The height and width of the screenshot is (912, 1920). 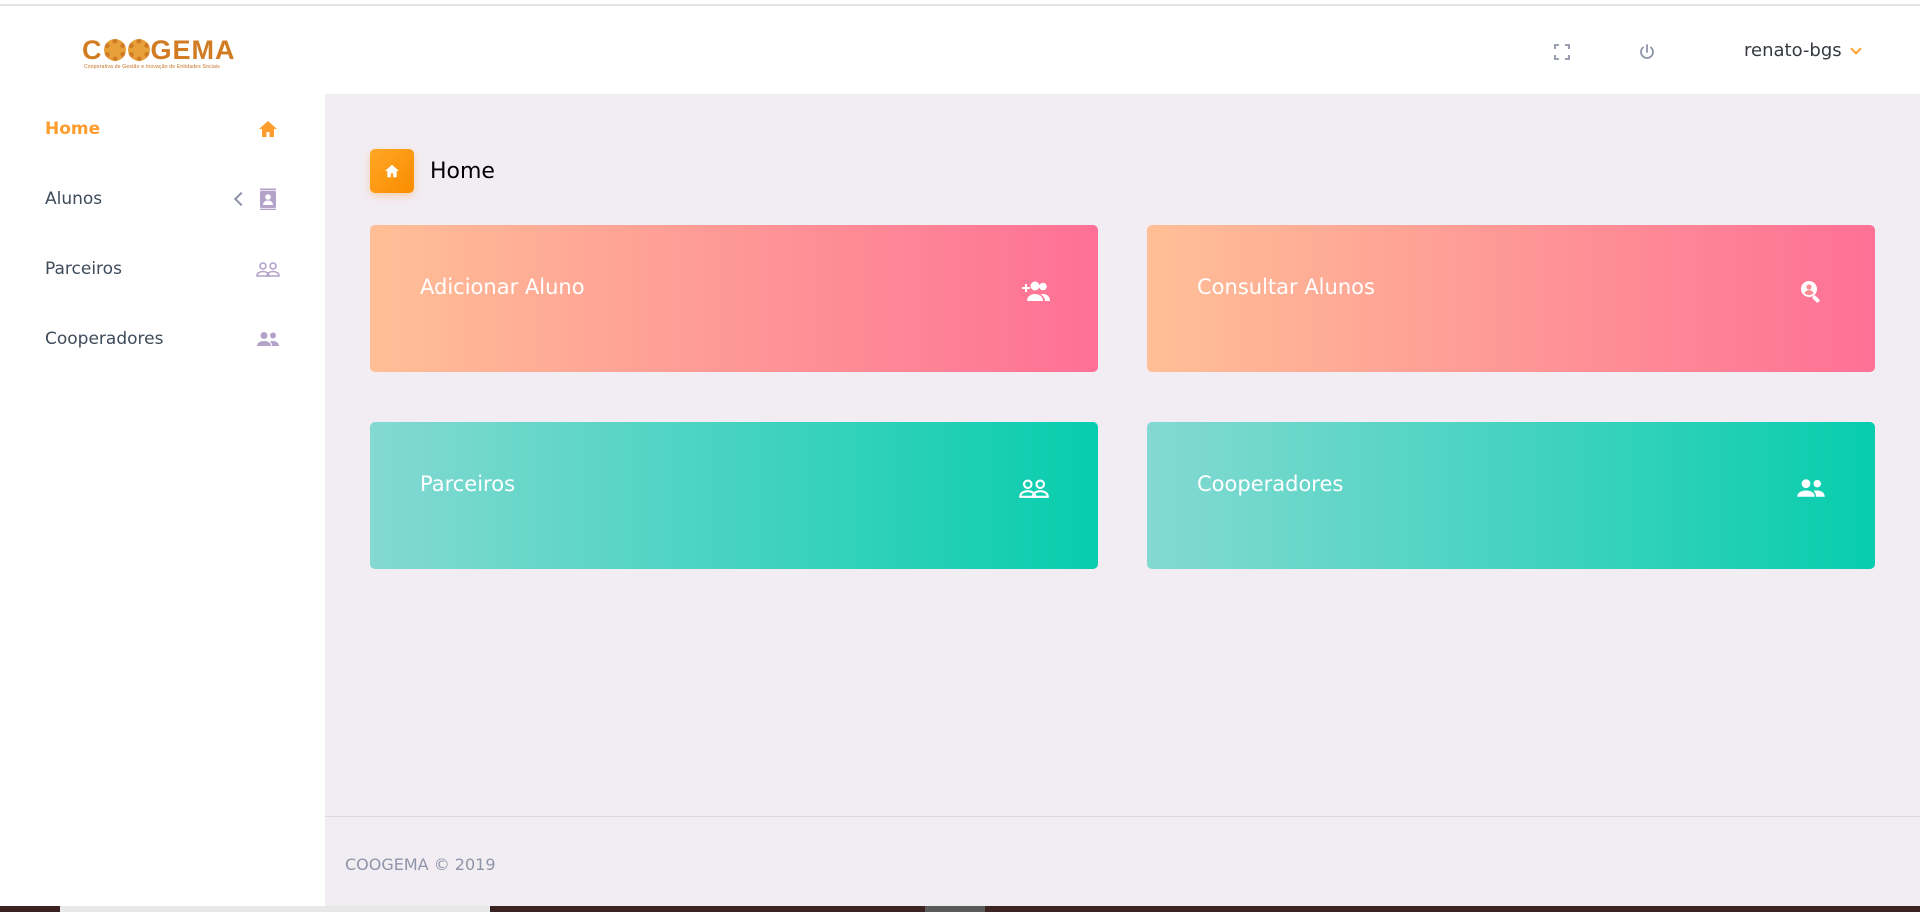 What do you see at coordinates (74, 199) in the screenshot?
I see `sidebar-item-label: Alunos` at bounding box center [74, 199].